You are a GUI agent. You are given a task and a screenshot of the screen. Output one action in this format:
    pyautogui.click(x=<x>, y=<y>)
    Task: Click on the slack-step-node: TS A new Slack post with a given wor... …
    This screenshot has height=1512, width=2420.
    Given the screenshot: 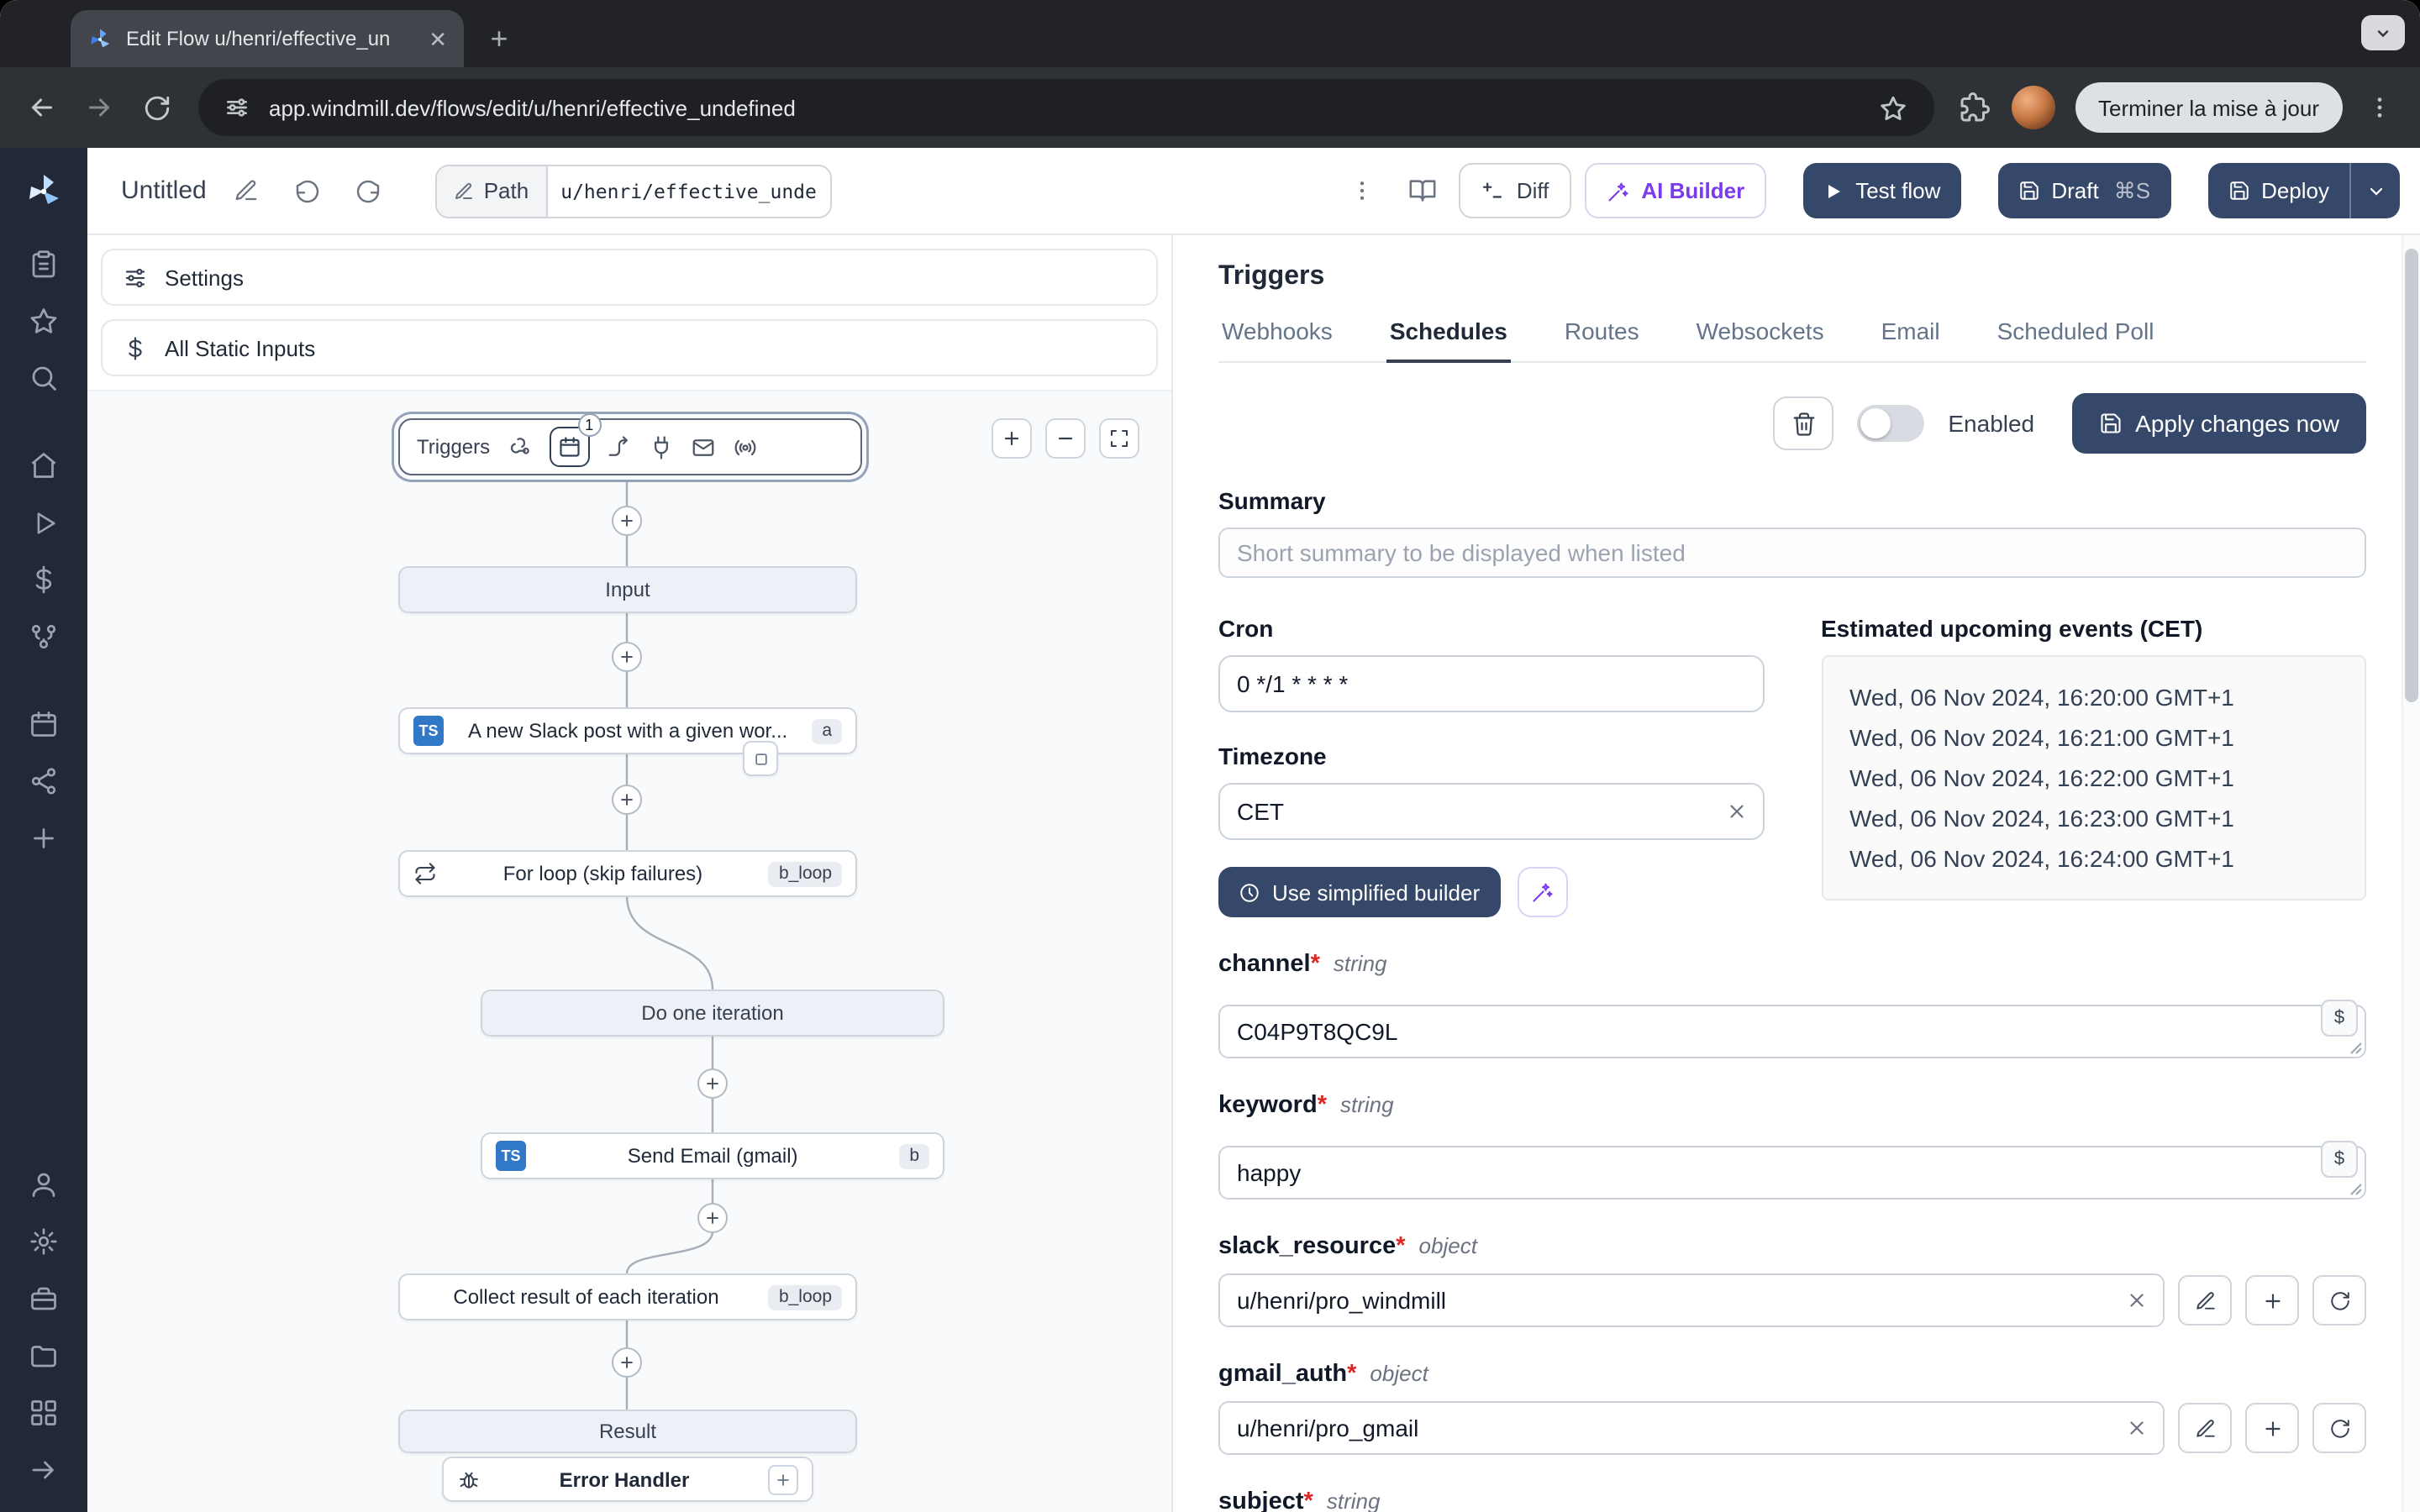 What is the action you would take?
    pyautogui.click(x=628, y=730)
    